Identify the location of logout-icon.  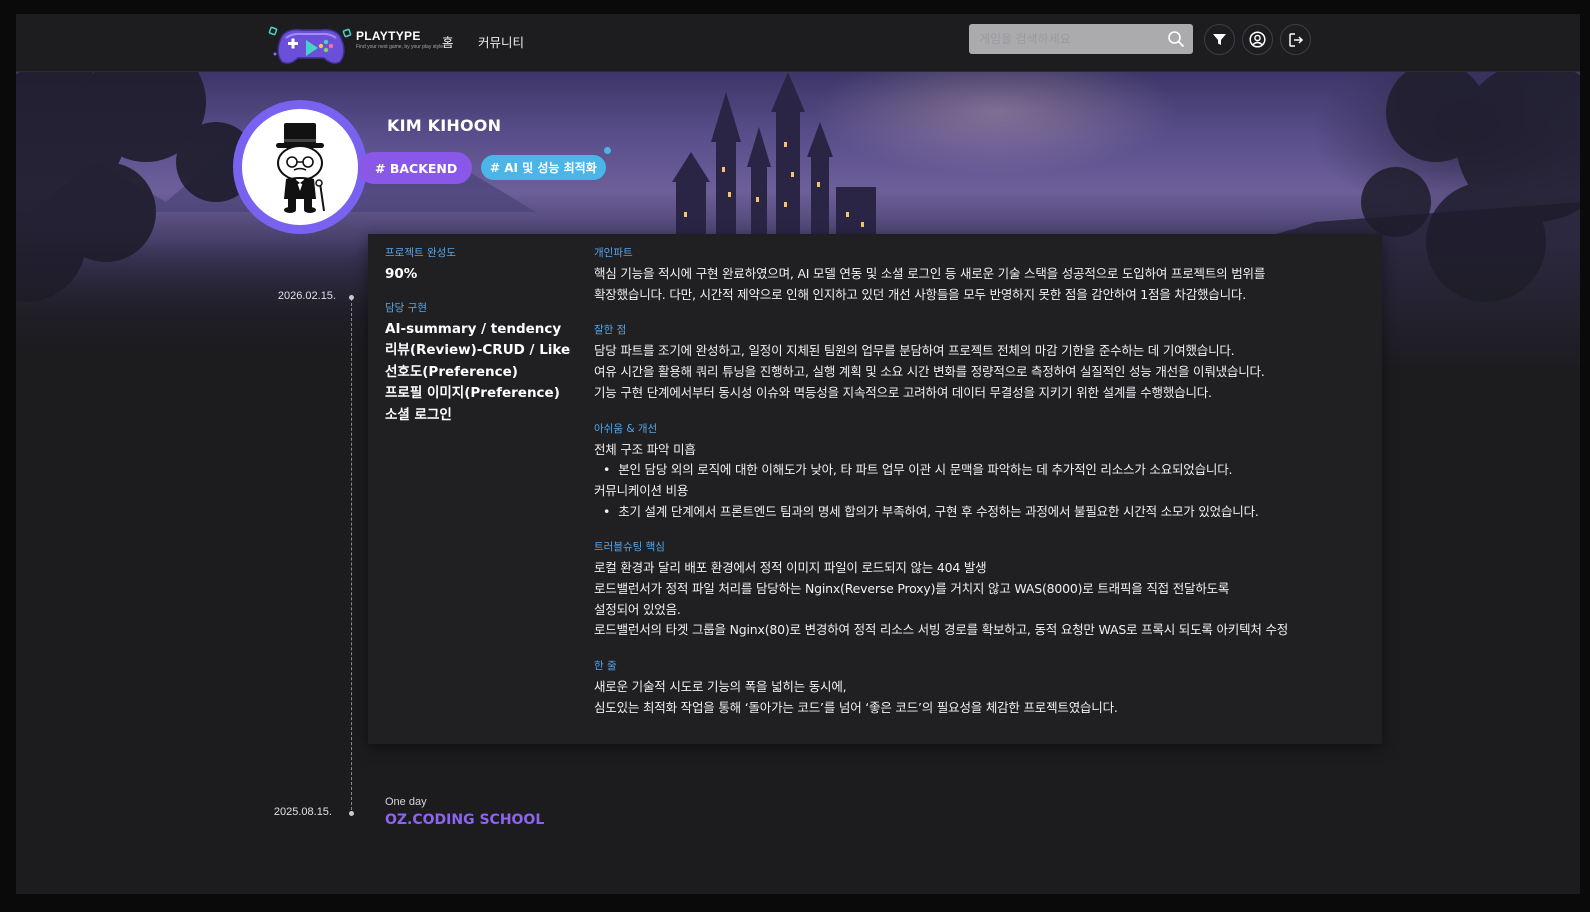
(1295, 39).